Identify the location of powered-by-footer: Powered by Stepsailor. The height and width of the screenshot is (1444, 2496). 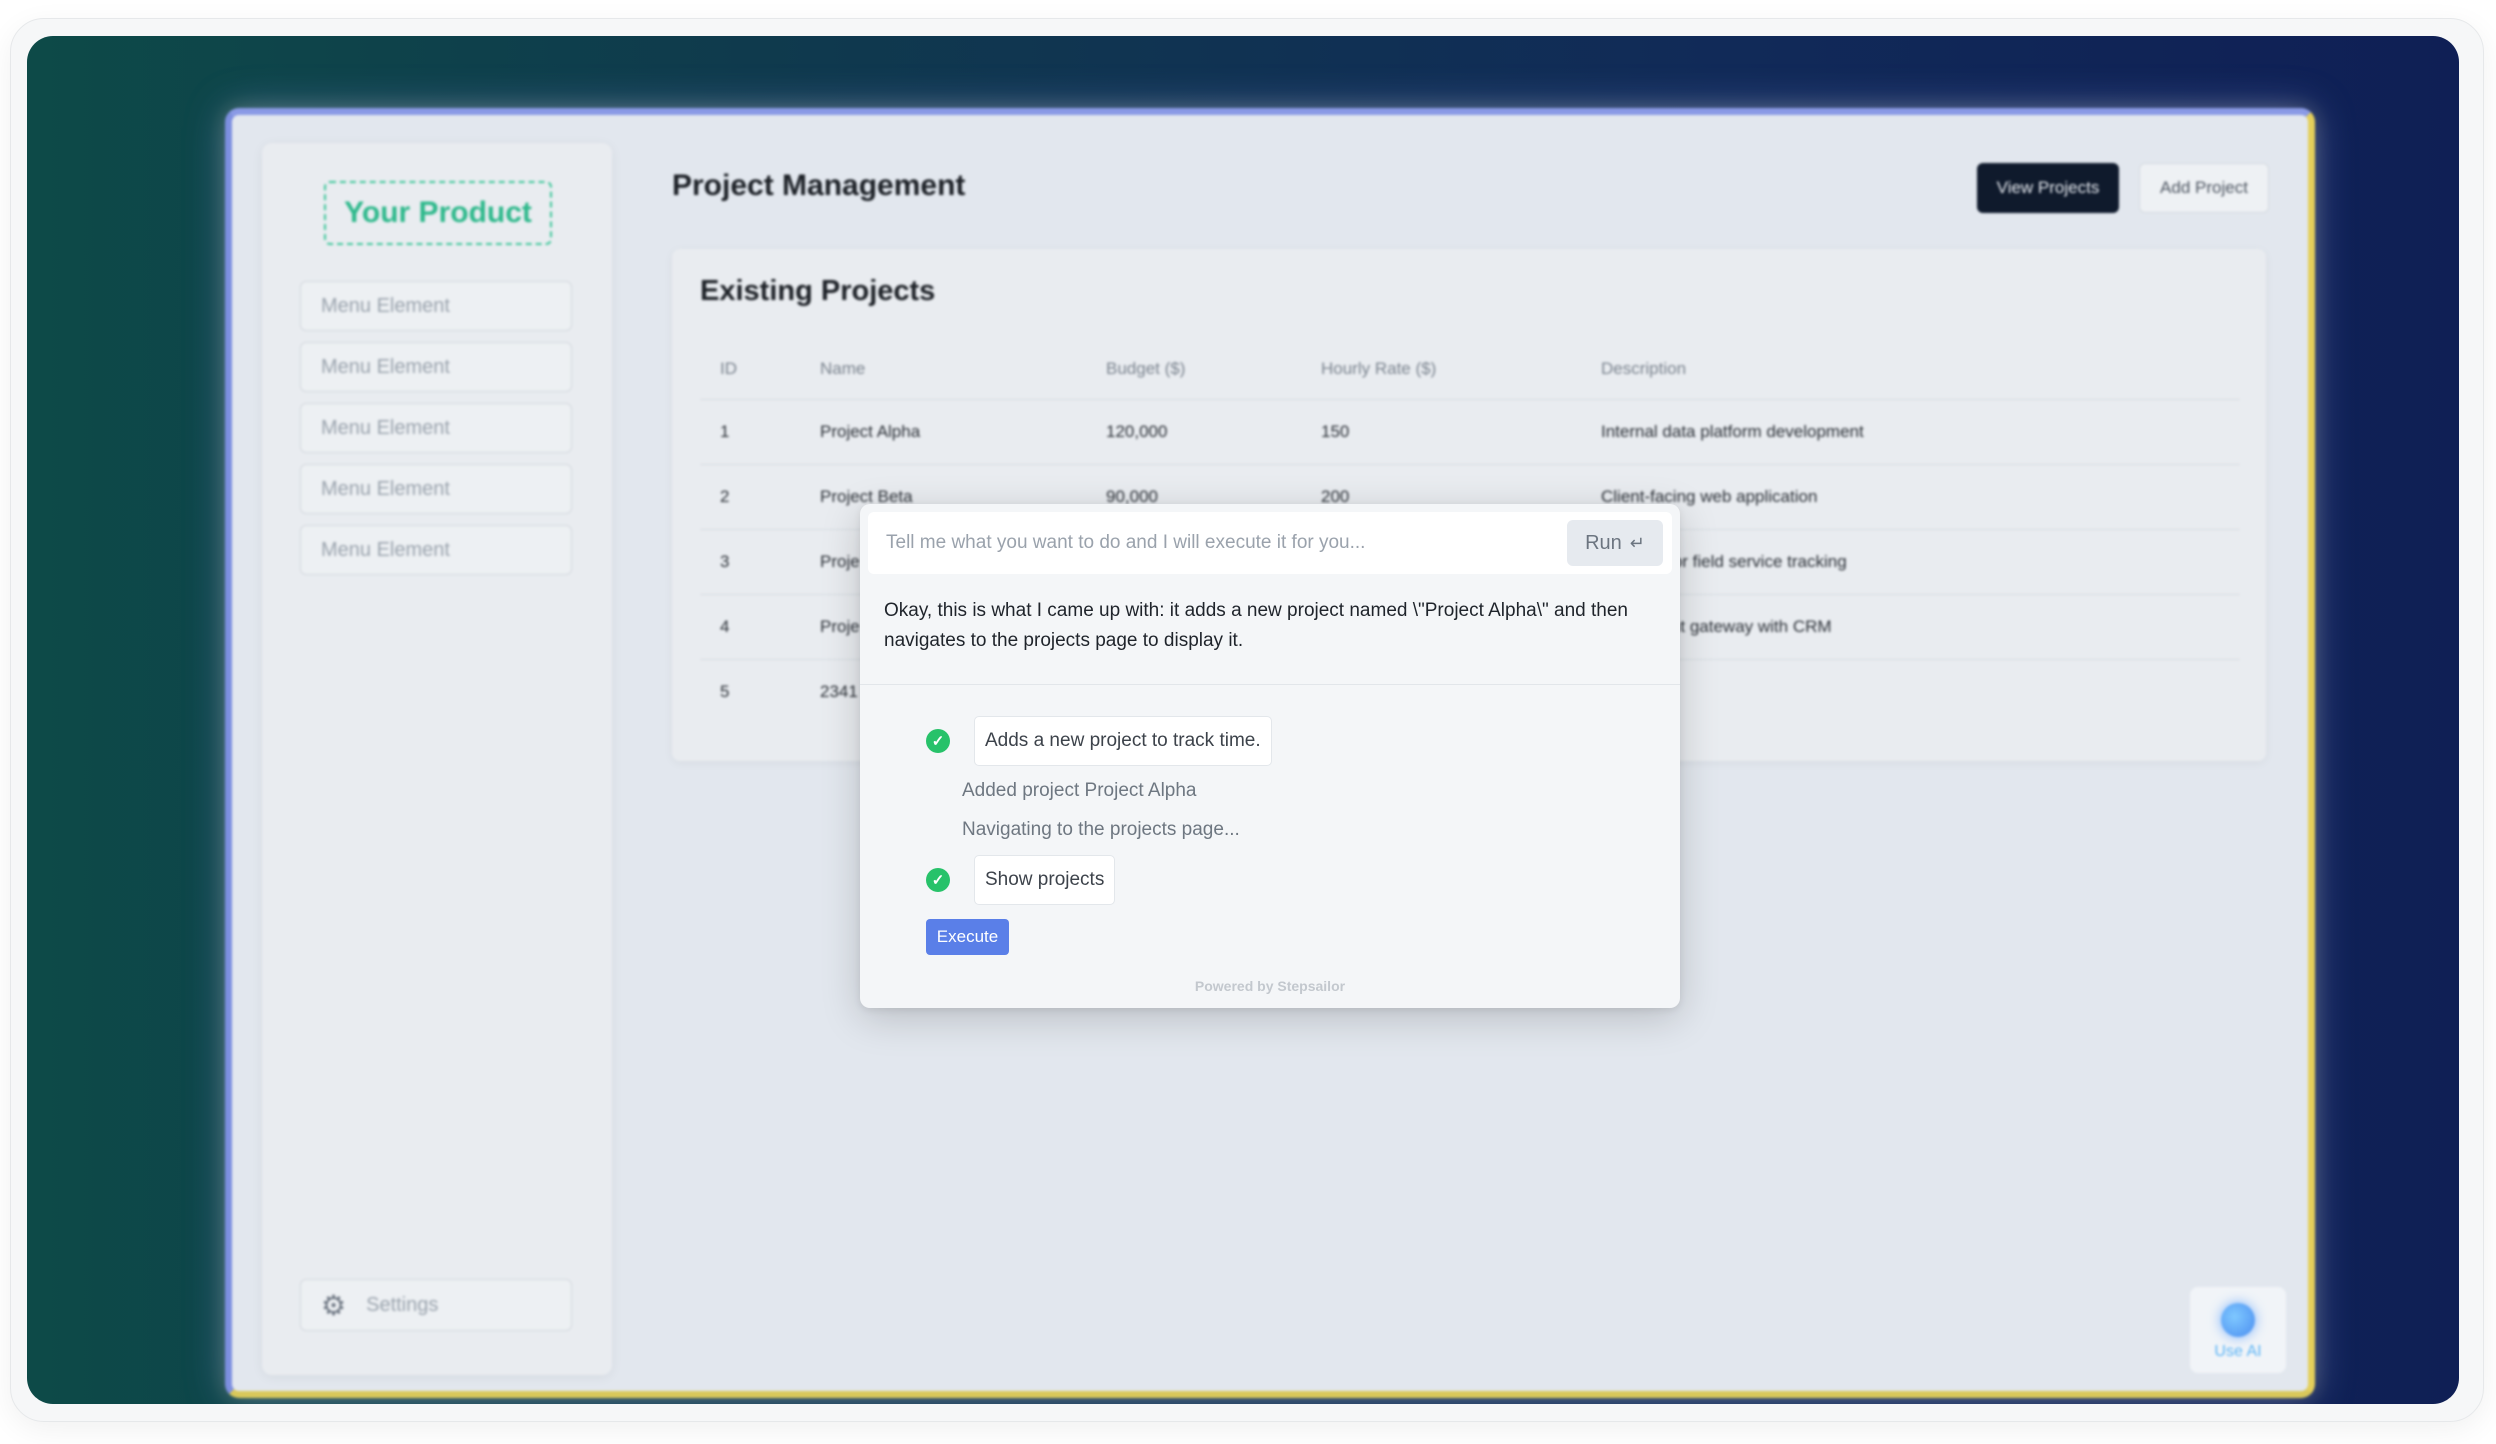
(1270, 986).